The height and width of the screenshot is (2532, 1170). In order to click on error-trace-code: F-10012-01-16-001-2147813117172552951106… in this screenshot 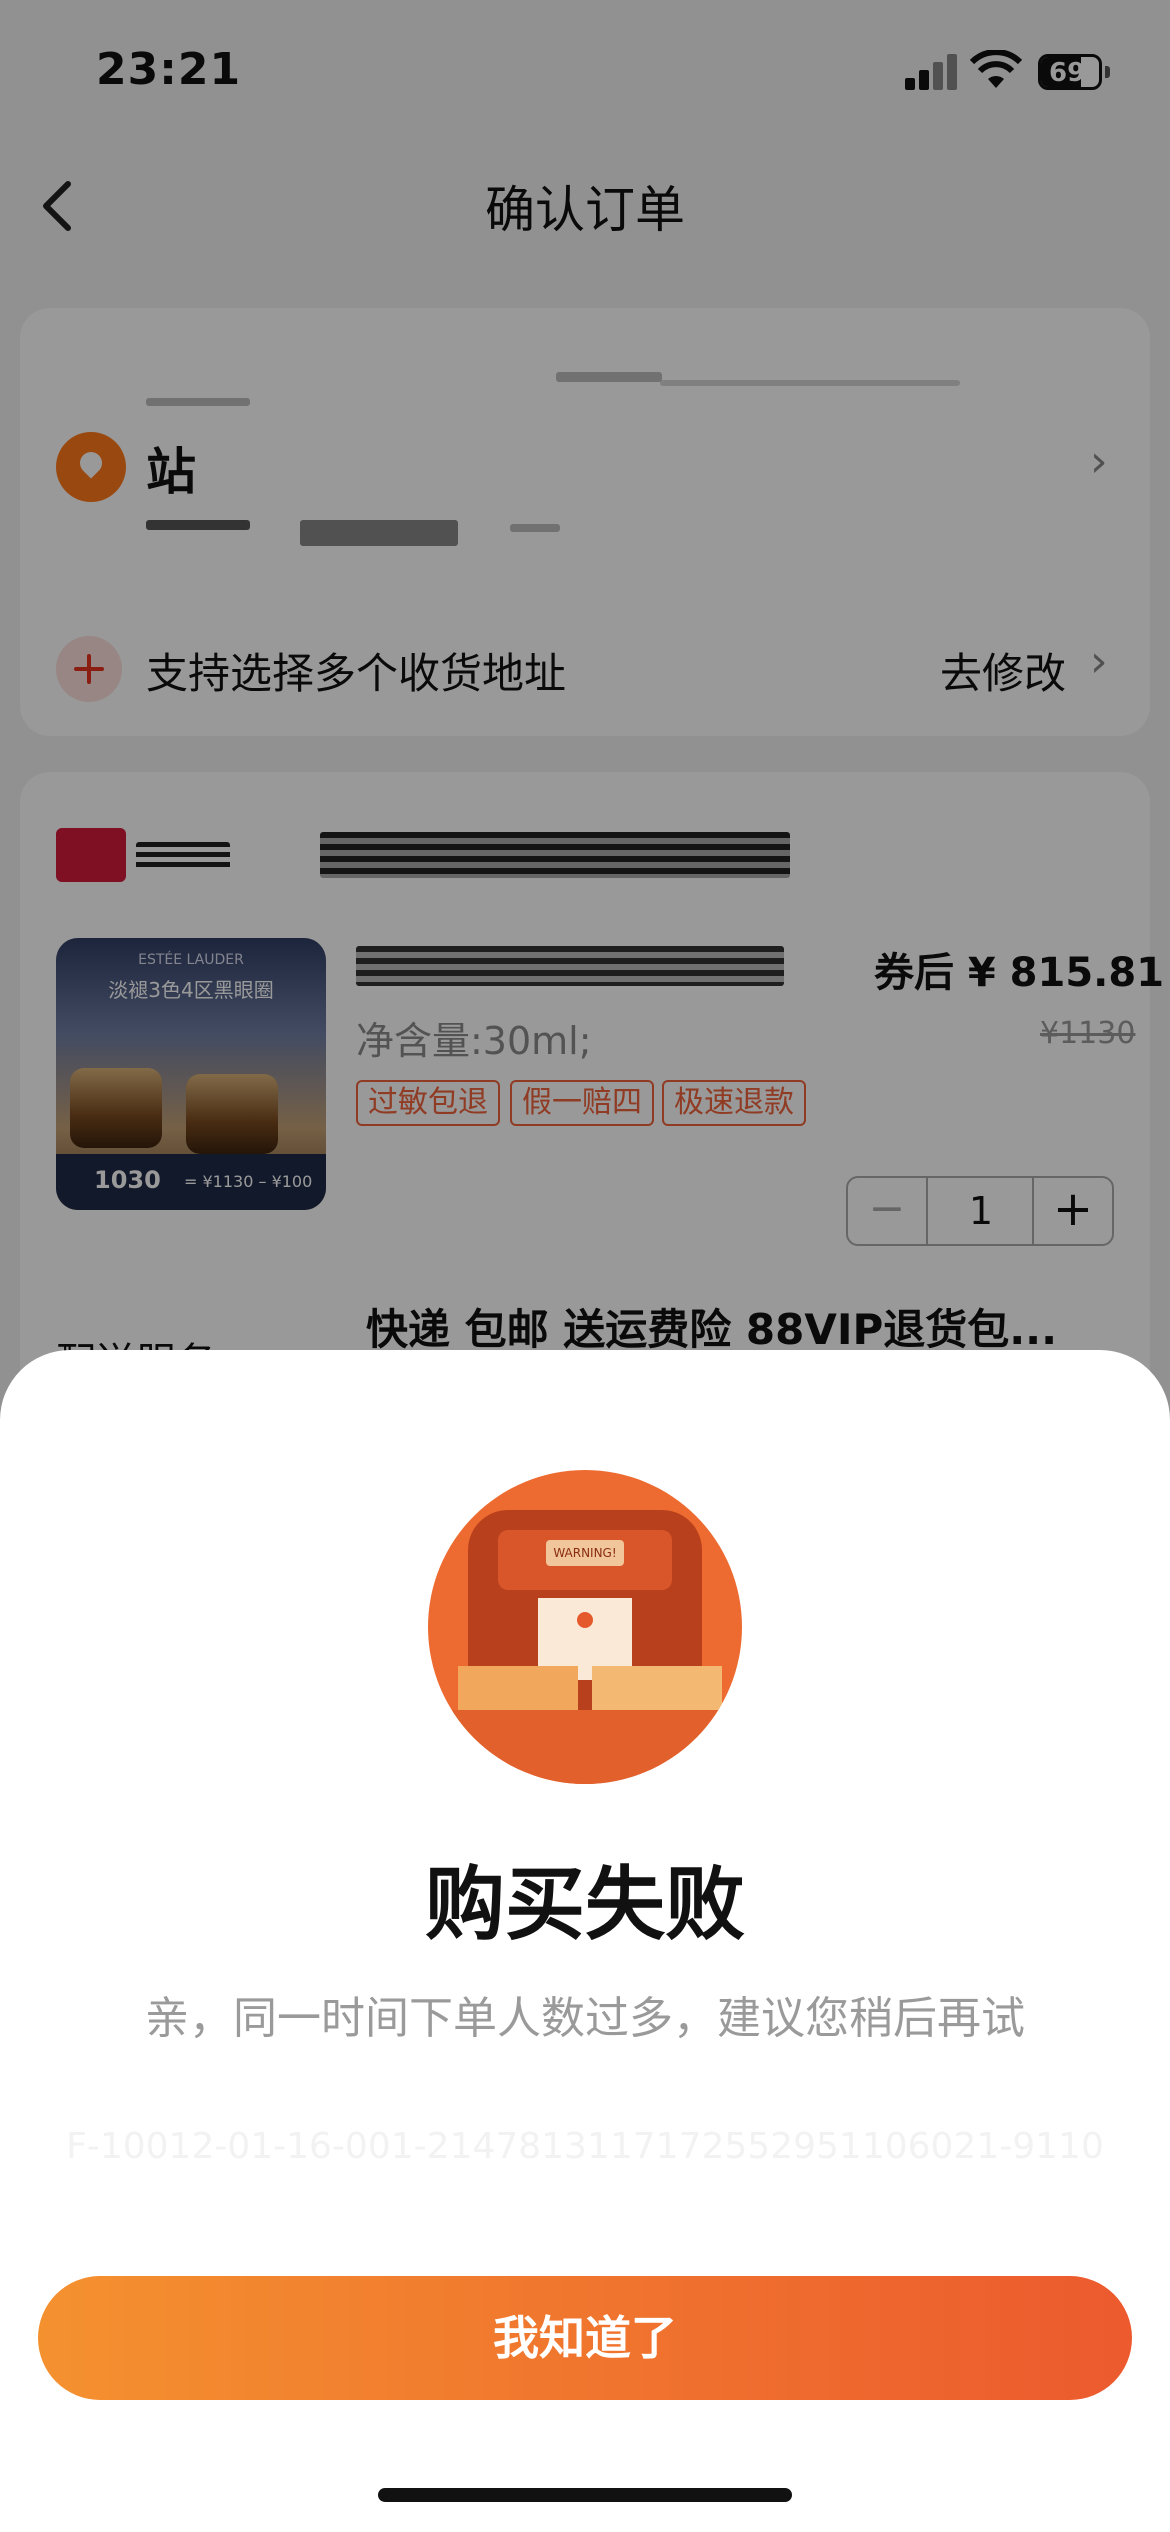, I will do `click(585, 2146)`.